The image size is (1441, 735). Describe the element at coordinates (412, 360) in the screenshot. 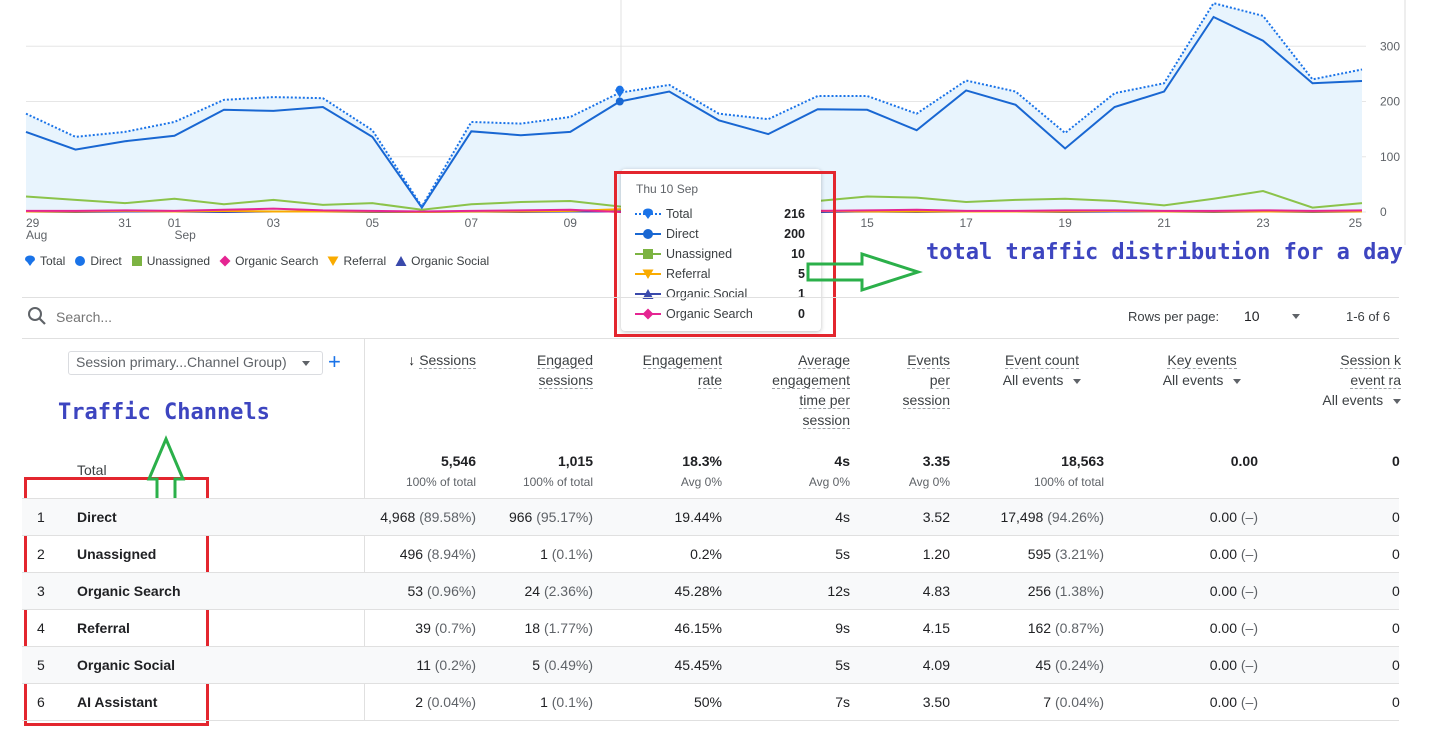

I see `sort-down-icon: ↓` at that location.